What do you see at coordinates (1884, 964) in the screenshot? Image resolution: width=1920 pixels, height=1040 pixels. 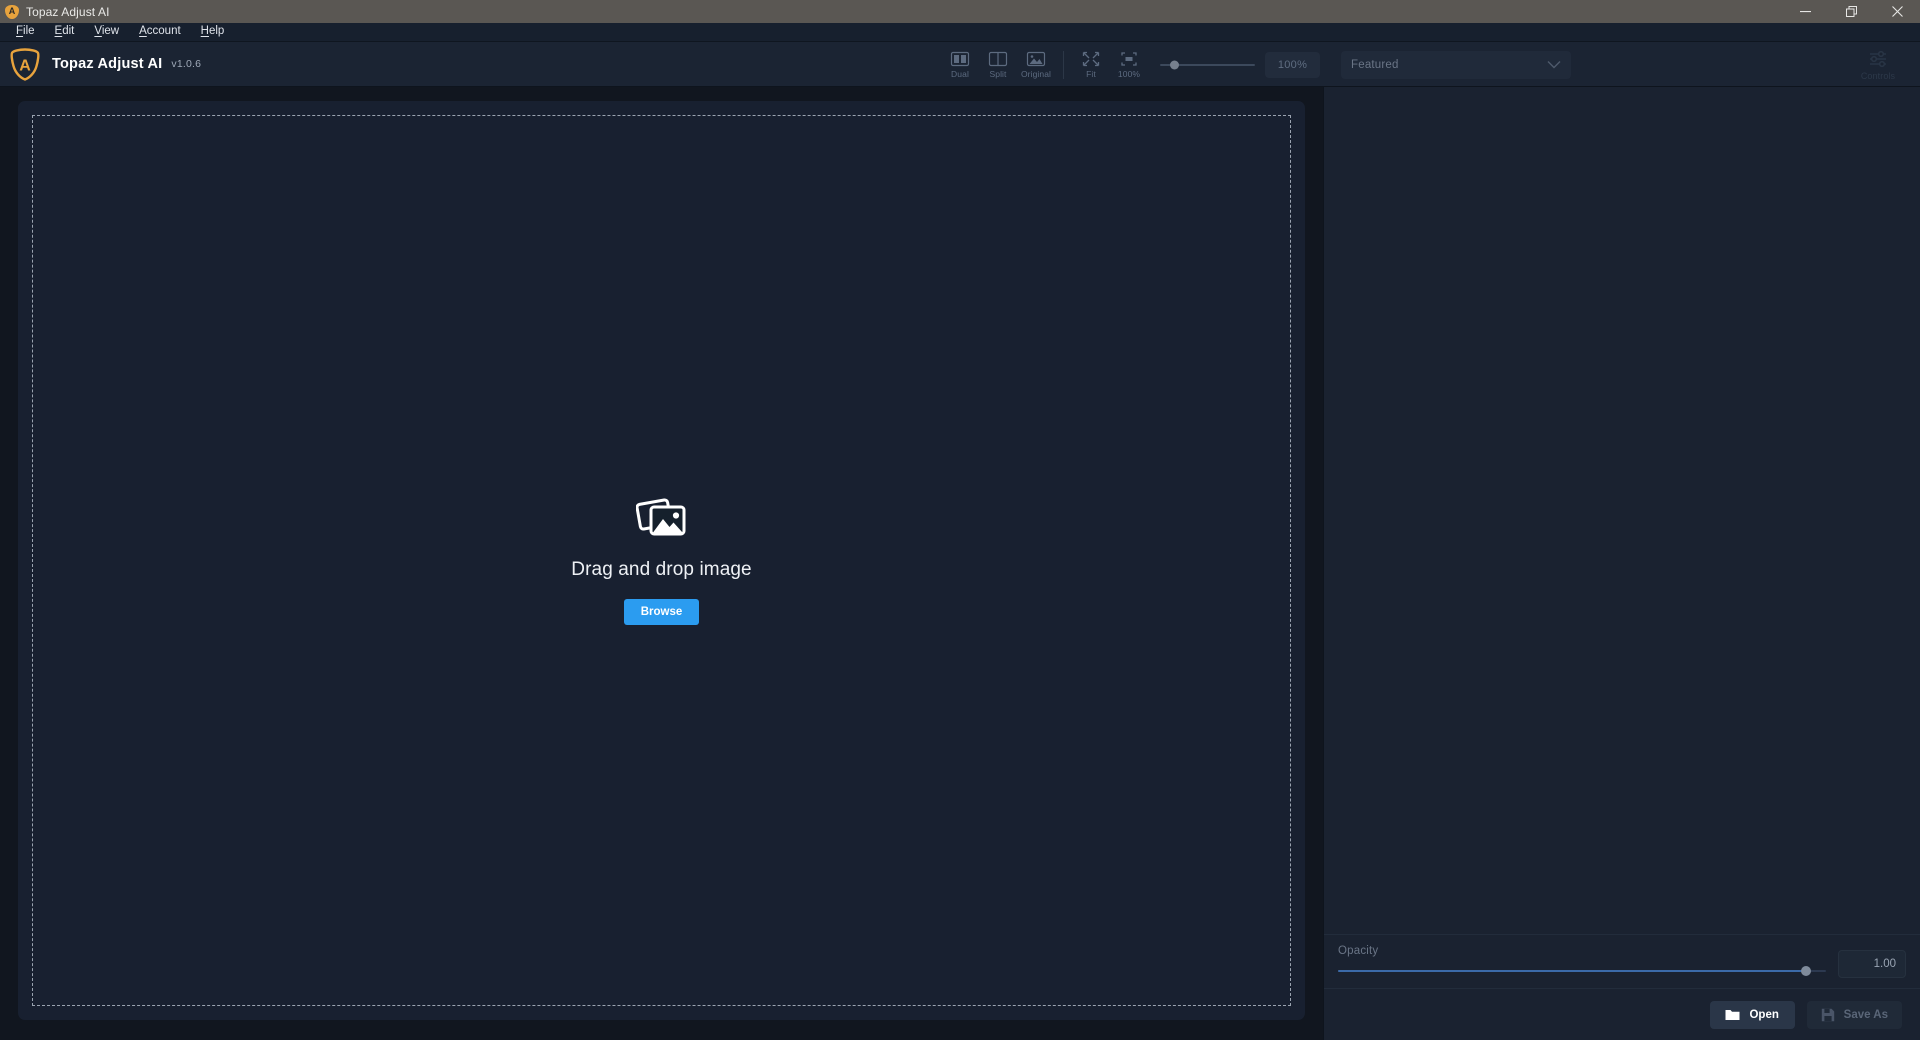 I see `opacity-value: 1.00` at bounding box center [1884, 964].